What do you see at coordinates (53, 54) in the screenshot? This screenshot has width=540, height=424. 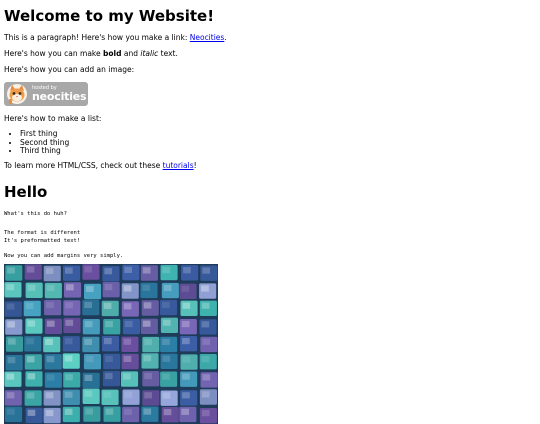 I see `bold-italic-text: Here's how you can make` at bounding box center [53, 54].